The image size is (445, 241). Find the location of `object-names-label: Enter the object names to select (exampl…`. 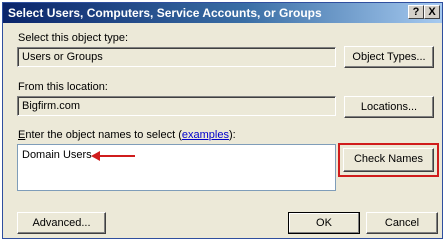

object-names-label: Enter the object names to select (exampl… is located at coordinates (127, 135).